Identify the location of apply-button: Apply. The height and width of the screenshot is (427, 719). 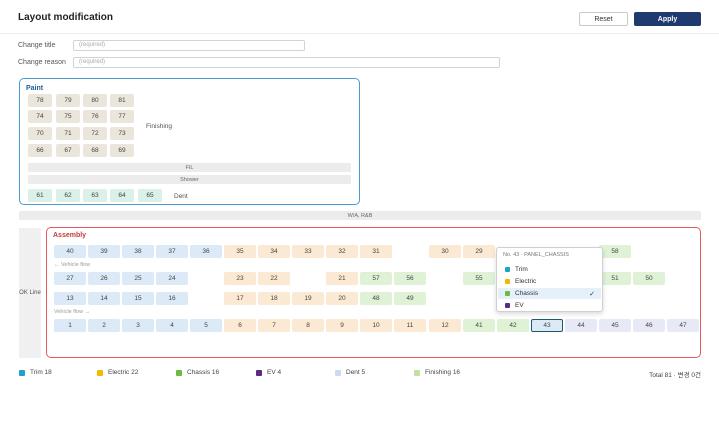
(667, 19).